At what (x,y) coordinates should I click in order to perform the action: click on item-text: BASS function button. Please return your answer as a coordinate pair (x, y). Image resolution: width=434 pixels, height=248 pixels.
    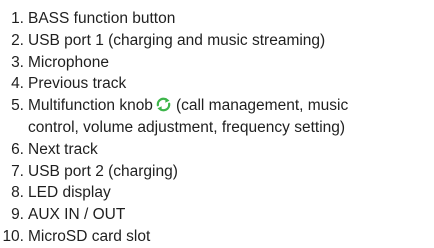
    Looking at the image, I should click on (102, 18).